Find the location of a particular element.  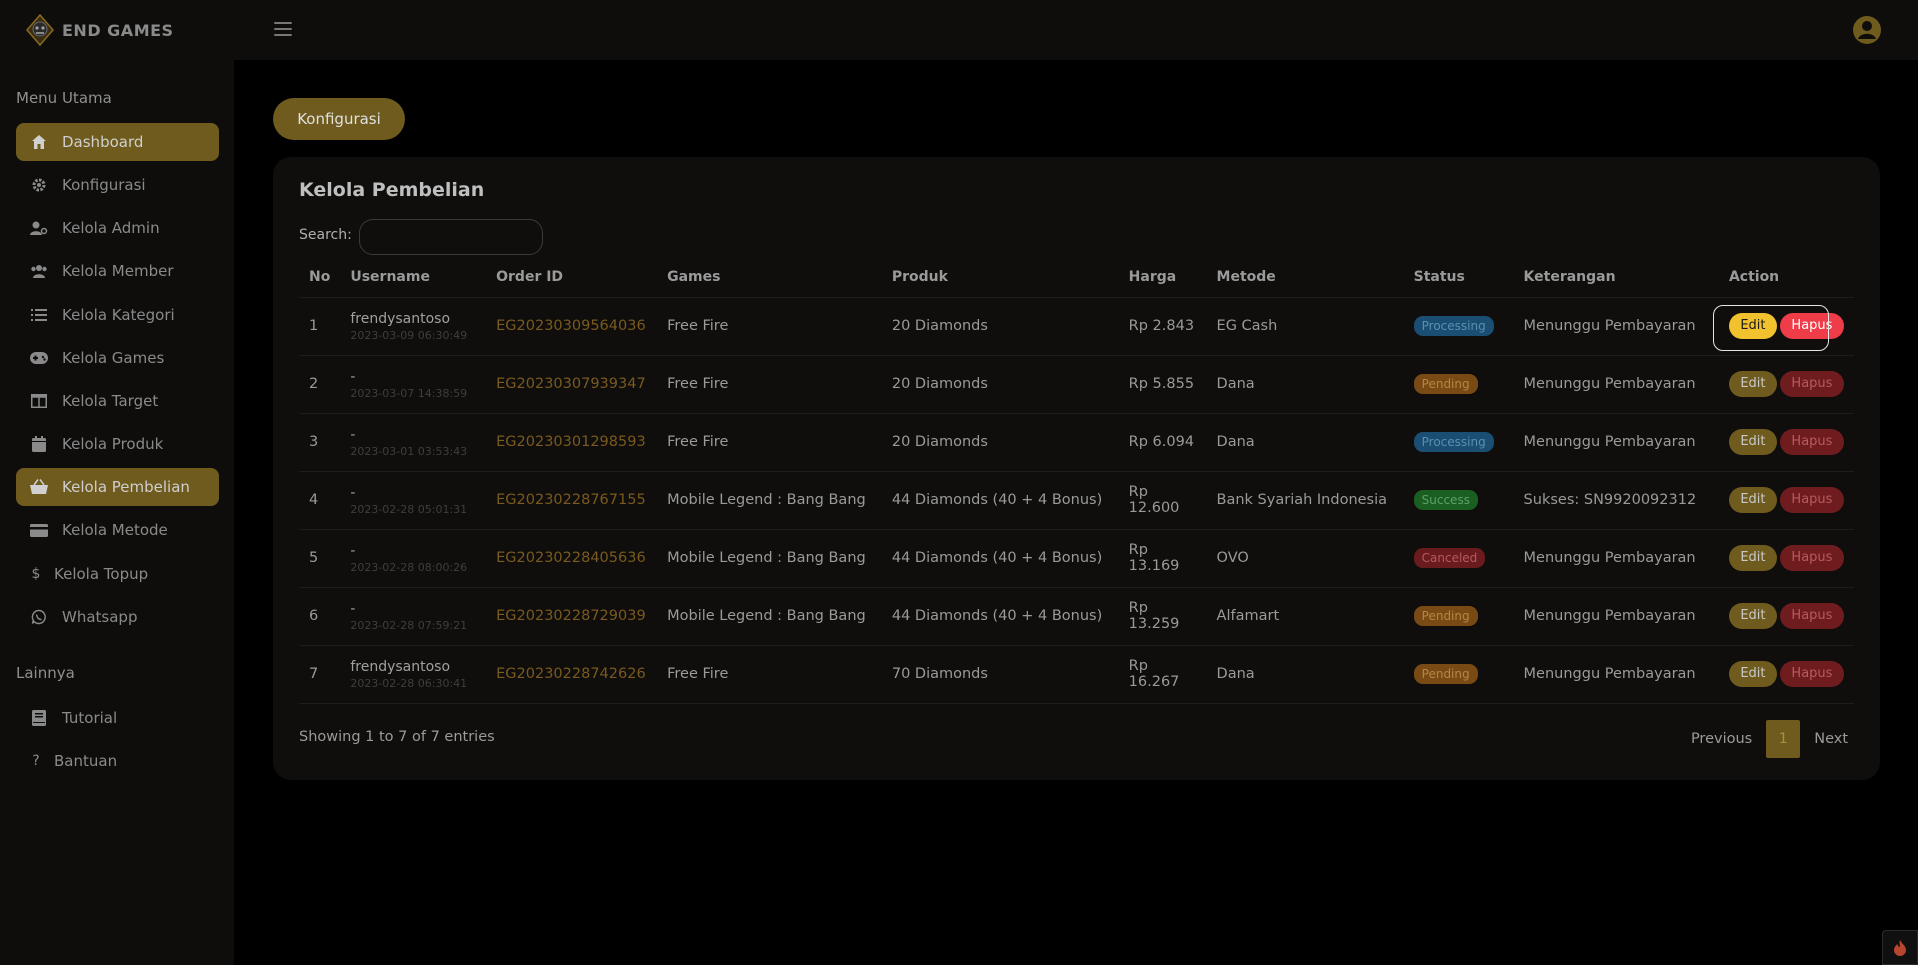

pagination-page-current: 1 is located at coordinates (1783, 739).